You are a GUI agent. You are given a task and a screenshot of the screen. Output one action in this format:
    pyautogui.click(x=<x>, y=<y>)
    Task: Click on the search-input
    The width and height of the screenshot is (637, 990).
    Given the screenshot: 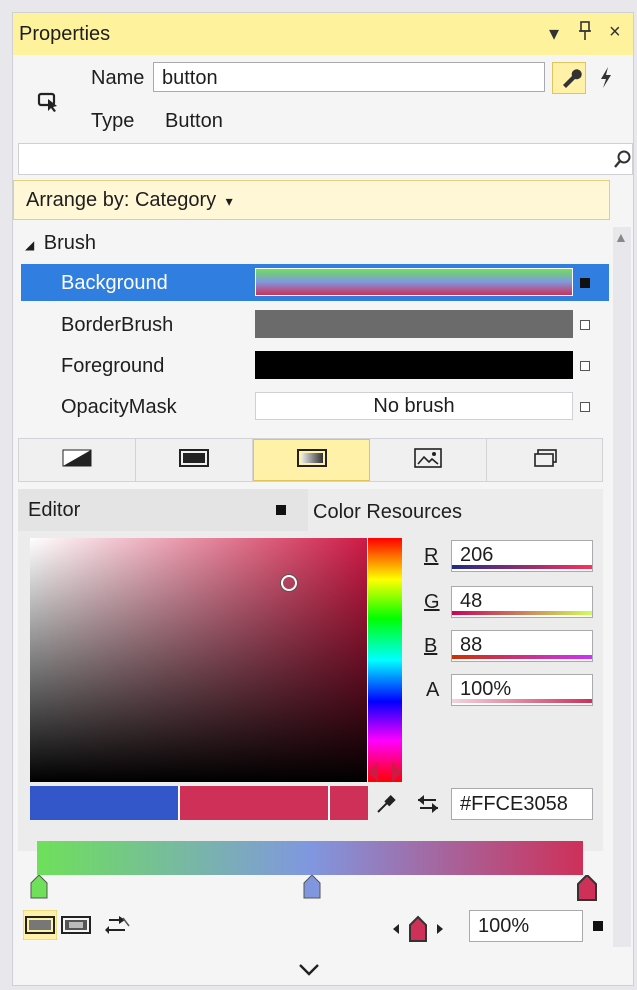 What is the action you would take?
    pyautogui.click(x=325, y=159)
    